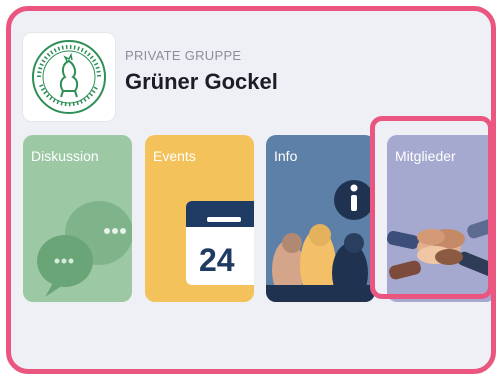  Describe the element at coordinates (174, 156) in the screenshot. I see `tile-label-events: Events` at that location.